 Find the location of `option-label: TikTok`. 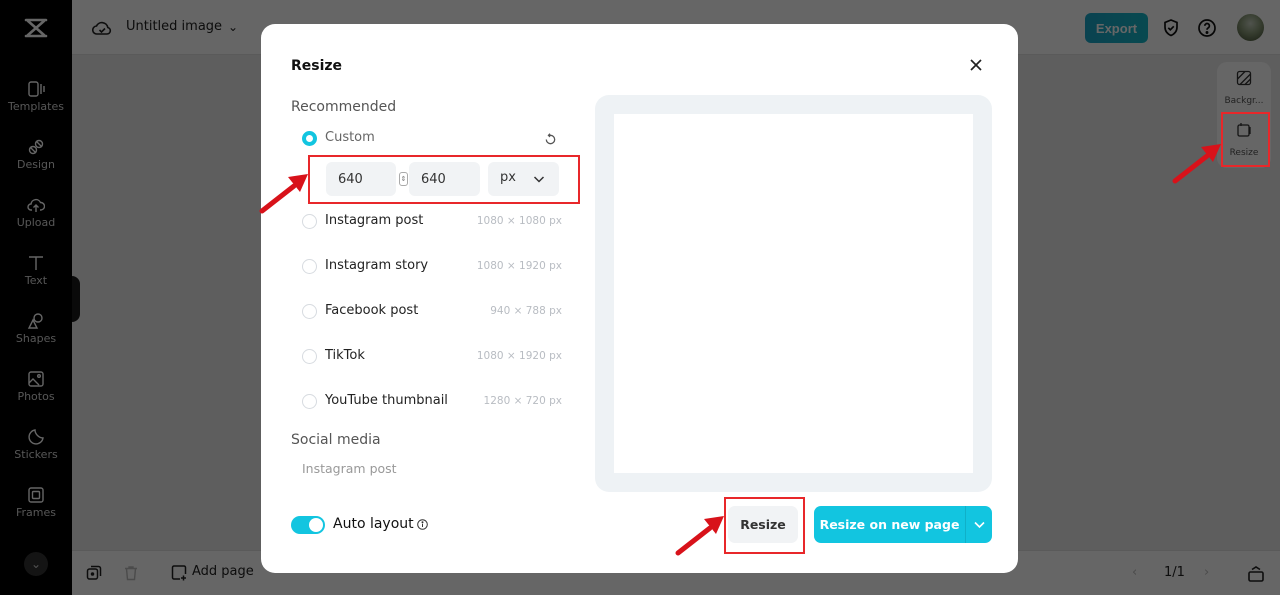

option-label: TikTok is located at coordinates (345, 355).